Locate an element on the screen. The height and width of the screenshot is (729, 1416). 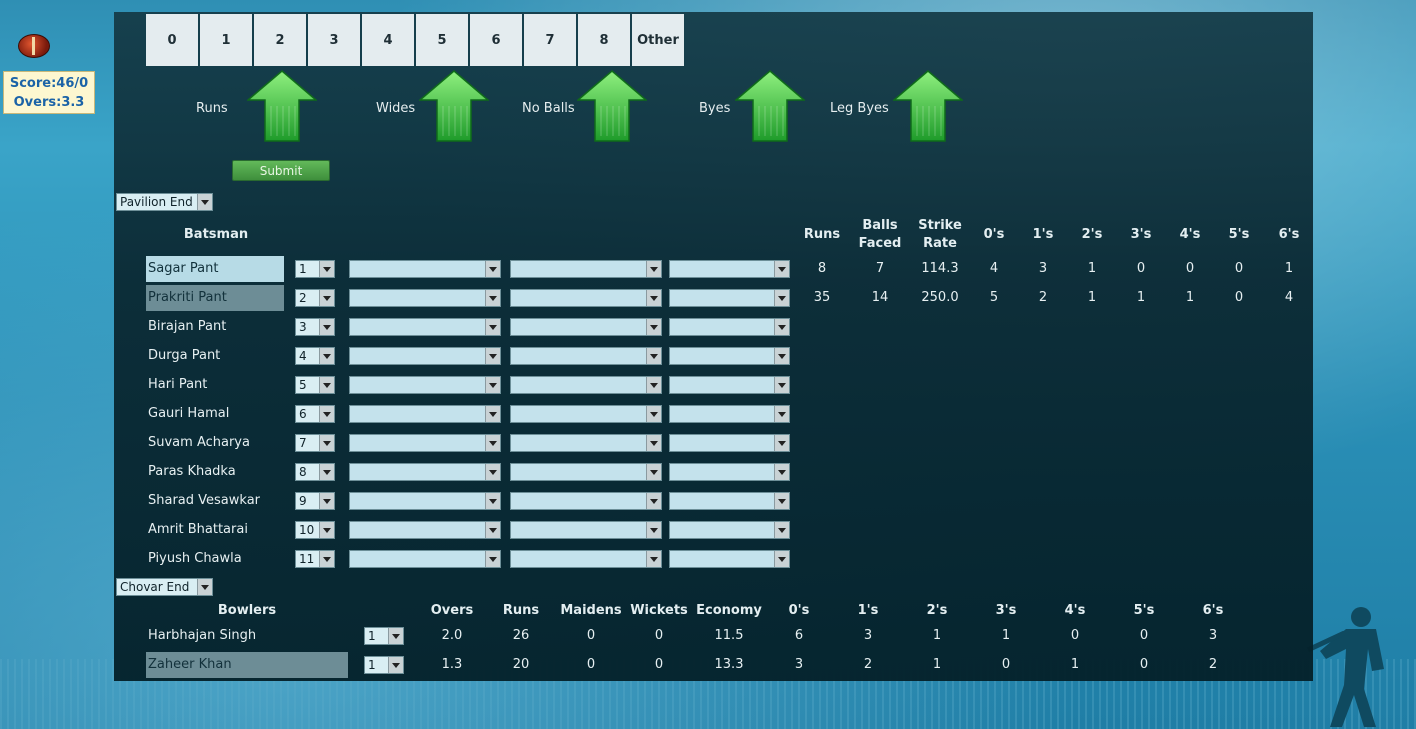
batting-stat-cell: 0 is located at coordinates (1141, 268).